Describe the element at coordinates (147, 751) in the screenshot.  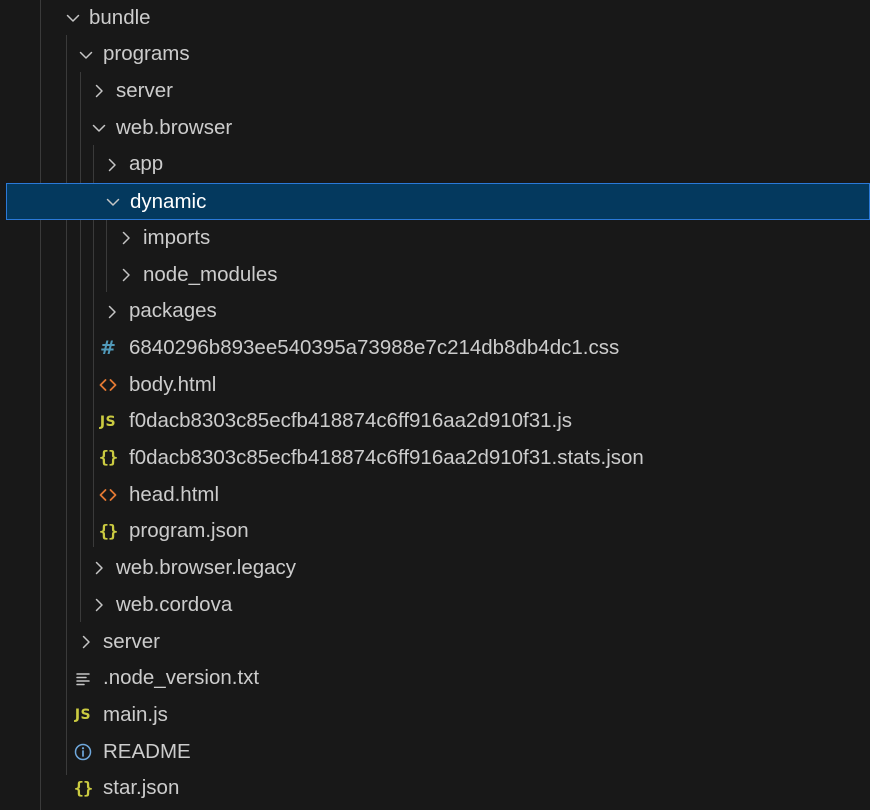
I see `tree-item-label: README` at that location.